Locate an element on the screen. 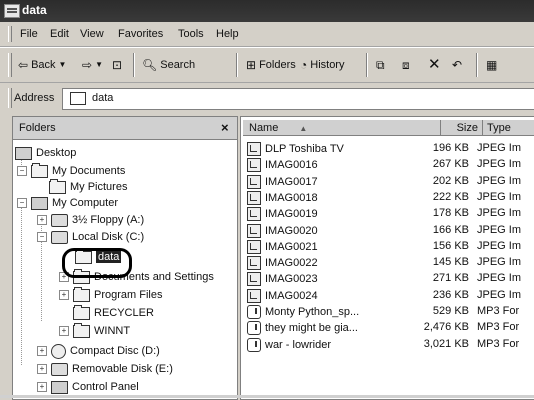 This screenshot has width=534, height=400. folders-button: ⊞ Folders is located at coordinates (271, 65).